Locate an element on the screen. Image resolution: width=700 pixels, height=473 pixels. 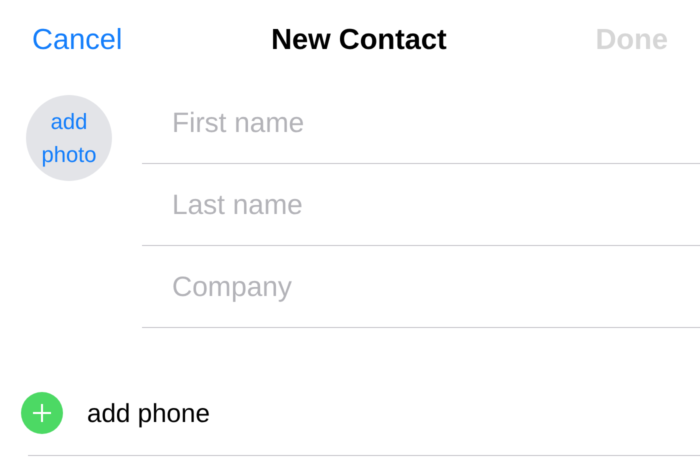
add-icon is located at coordinates (42, 413).